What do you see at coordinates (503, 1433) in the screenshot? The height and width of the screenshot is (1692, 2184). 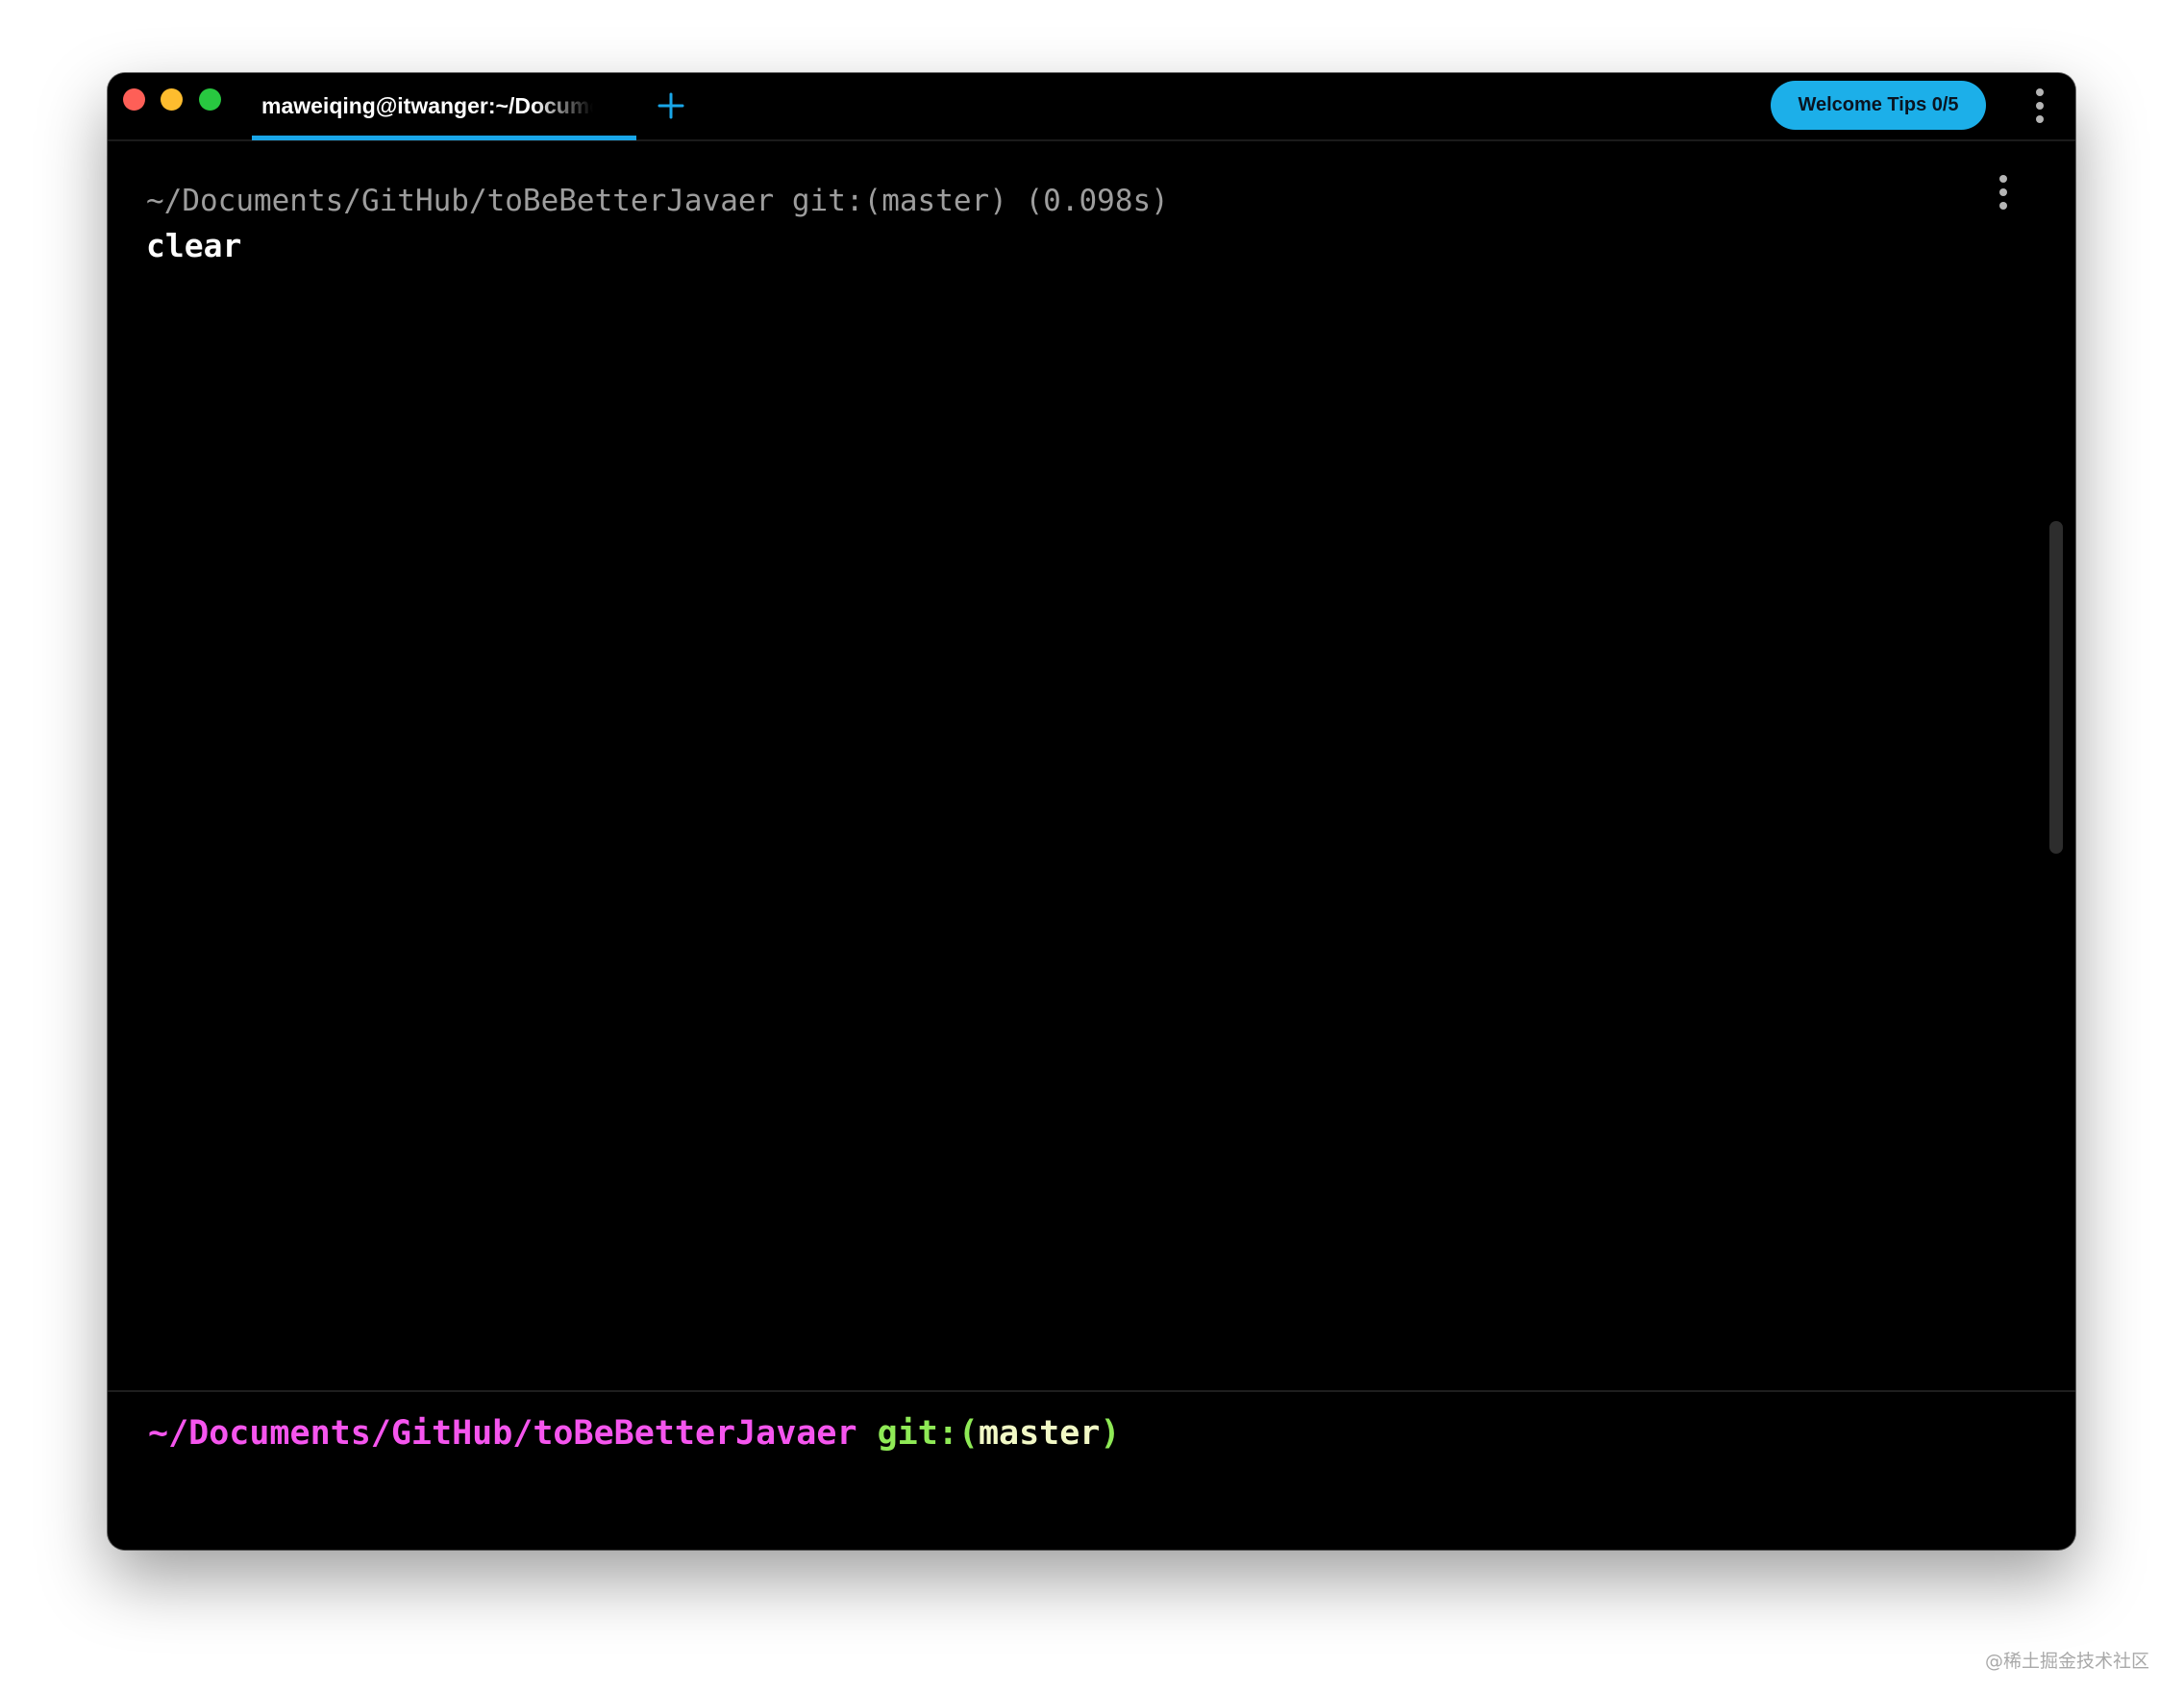 I see `prompt-path: ~/Documents/GitHub/toBeBetterJavaer` at bounding box center [503, 1433].